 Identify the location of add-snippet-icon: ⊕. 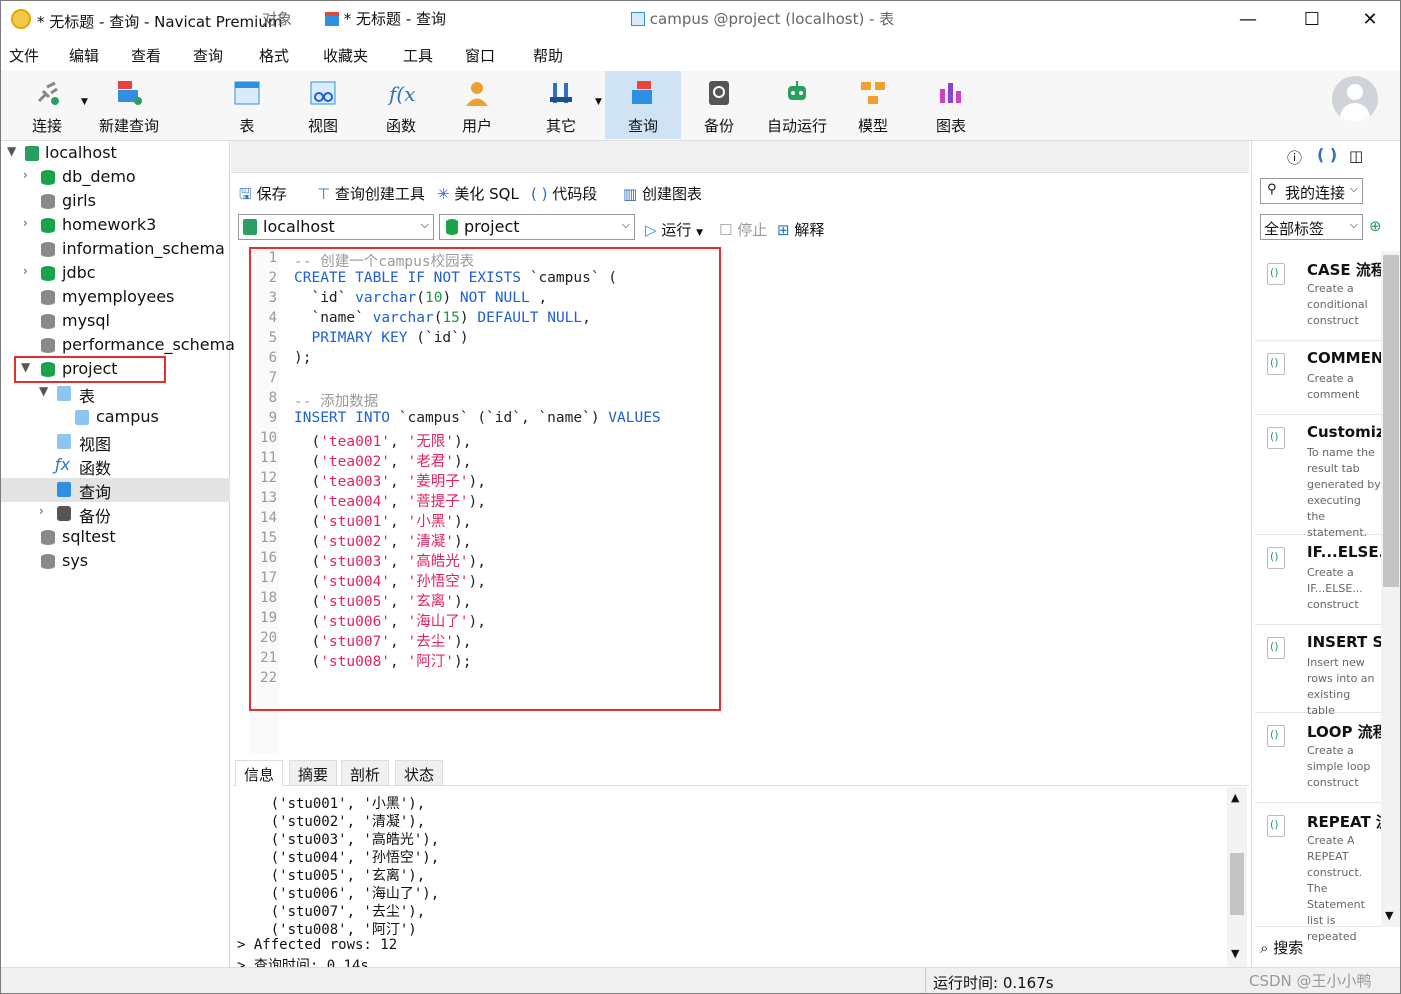
(1375, 226).